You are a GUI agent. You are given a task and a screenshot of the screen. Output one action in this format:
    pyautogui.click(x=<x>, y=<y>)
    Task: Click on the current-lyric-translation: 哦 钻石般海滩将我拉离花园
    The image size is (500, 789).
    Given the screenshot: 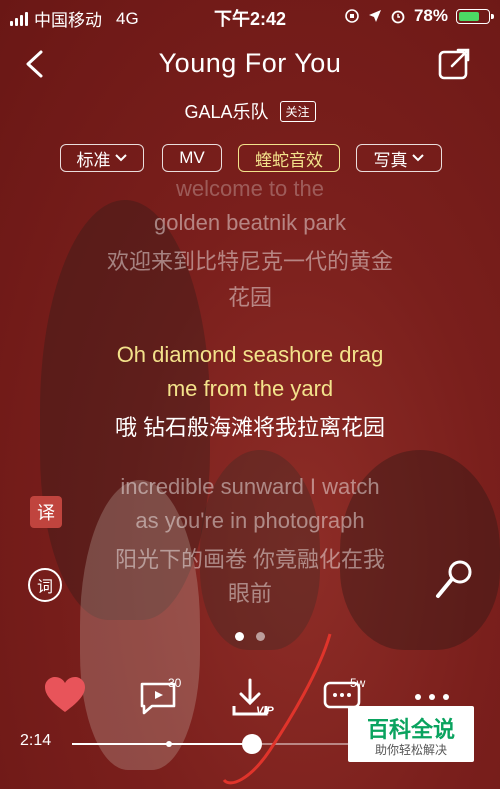 What is the action you would take?
    pyautogui.click(x=250, y=427)
    